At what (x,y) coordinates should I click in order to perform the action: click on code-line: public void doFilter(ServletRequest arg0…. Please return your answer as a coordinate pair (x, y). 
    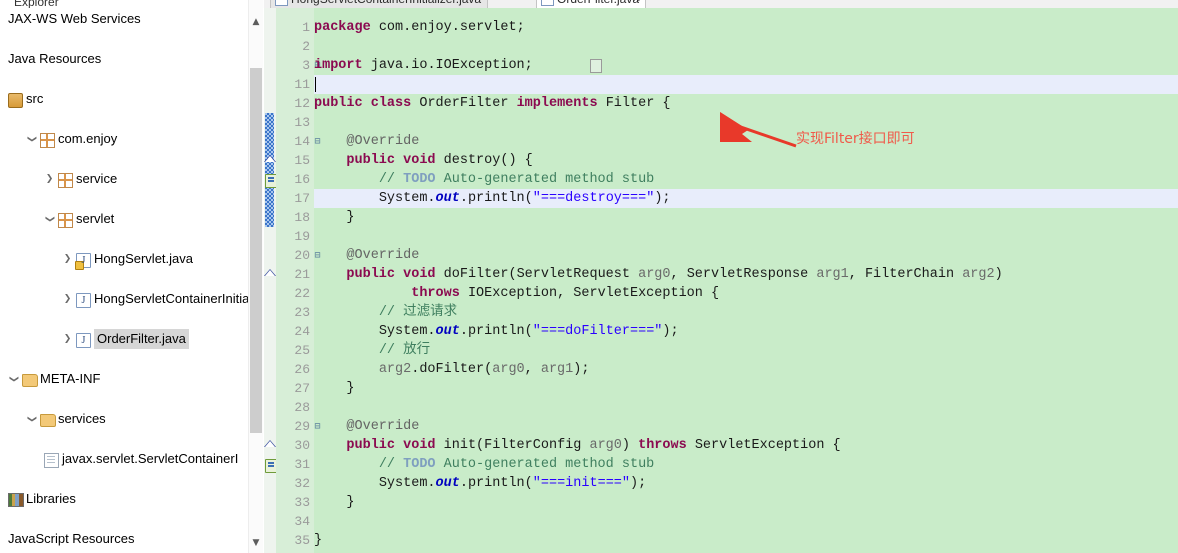
    Looking at the image, I should click on (674, 274).